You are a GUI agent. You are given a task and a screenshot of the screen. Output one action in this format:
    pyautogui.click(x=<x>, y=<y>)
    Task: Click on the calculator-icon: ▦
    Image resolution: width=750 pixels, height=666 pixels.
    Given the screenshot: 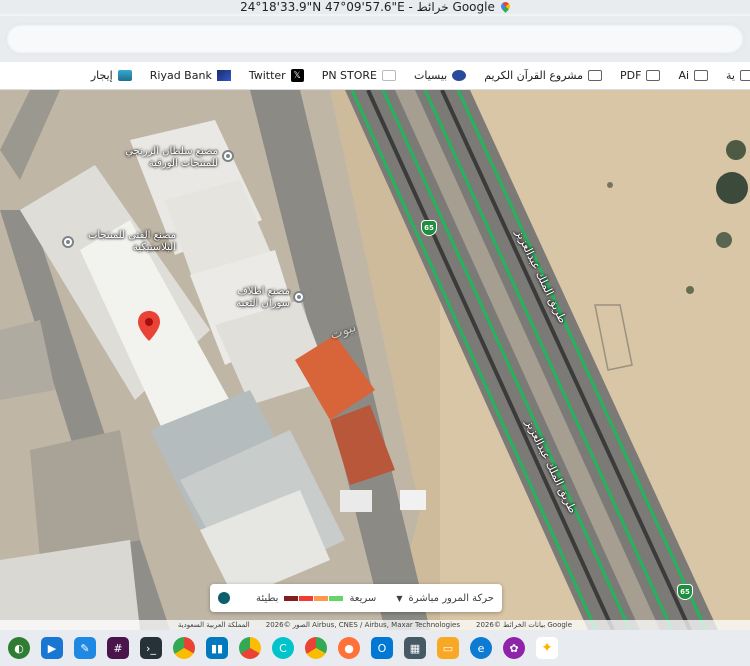 What is the action you would take?
    pyautogui.click(x=415, y=648)
    